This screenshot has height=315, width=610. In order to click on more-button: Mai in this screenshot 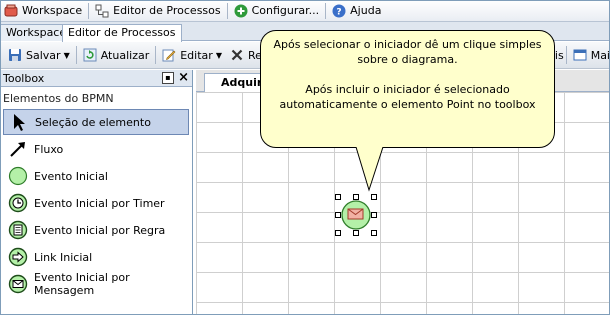, I will do `click(589, 55)`.